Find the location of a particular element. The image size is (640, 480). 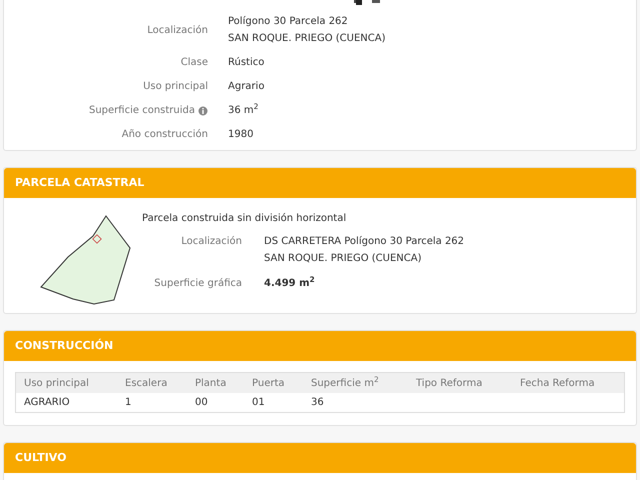

table-cell-text: 00 is located at coordinates (202, 403).